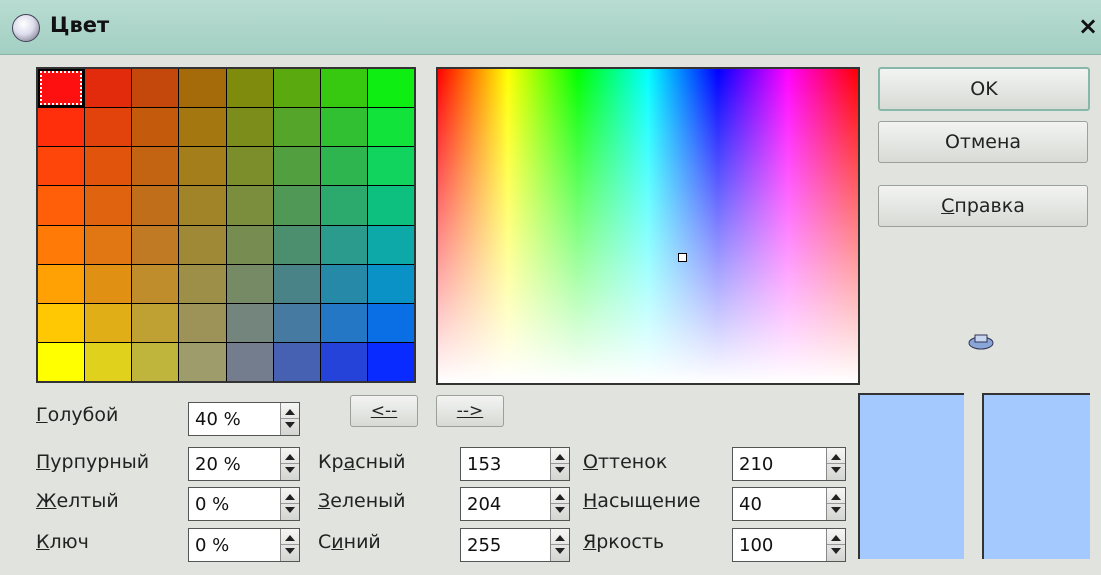  I want to click on spectrum-marker, so click(682, 257).